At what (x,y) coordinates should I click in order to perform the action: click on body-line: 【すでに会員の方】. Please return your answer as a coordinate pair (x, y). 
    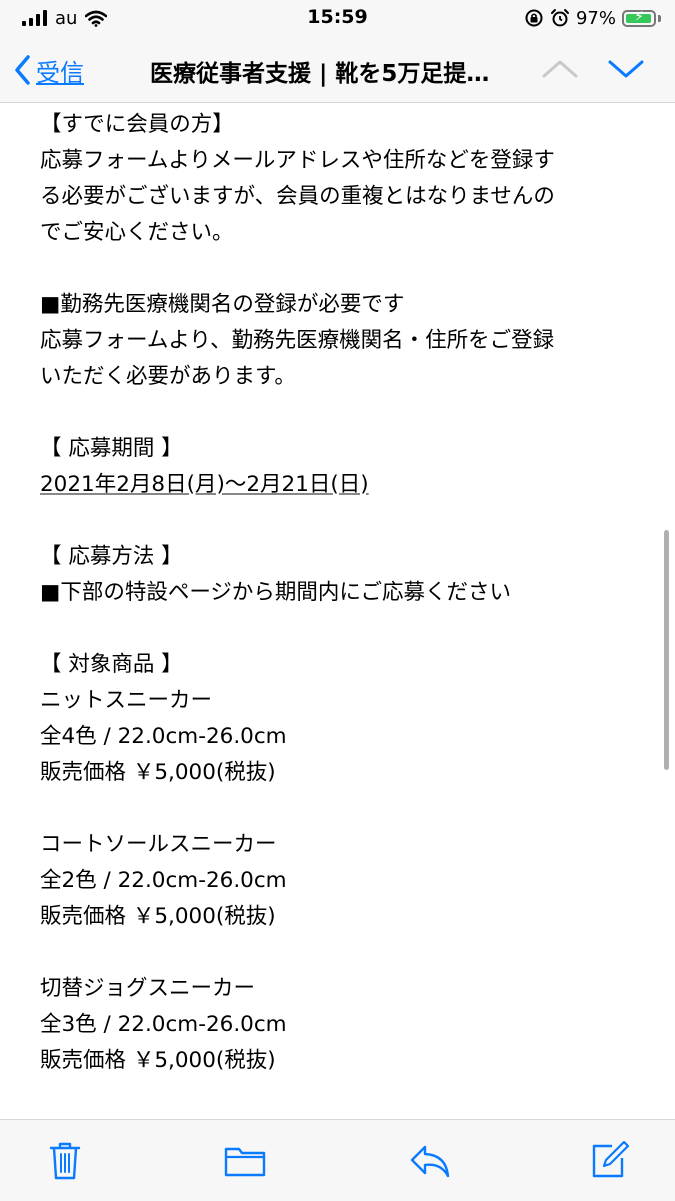
    Looking at the image, I should click on (137, 124).